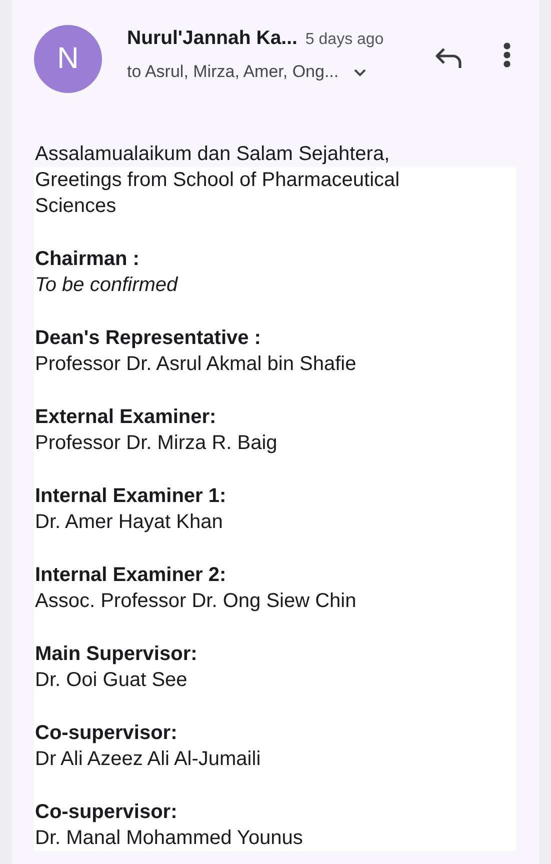 This screenshot has height=864, width=551. Describe the element at coordinates (218, 193) in the screenshot. I see `intro-text: Greetings from School of Pharmaceutical Sciences` at that location.